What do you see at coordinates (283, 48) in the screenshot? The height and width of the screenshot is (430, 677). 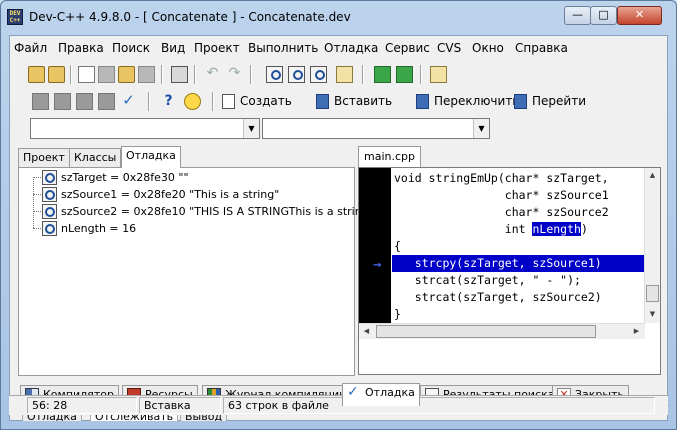 I see `menu-run: Выполнить` at bounding box center [283, 48].